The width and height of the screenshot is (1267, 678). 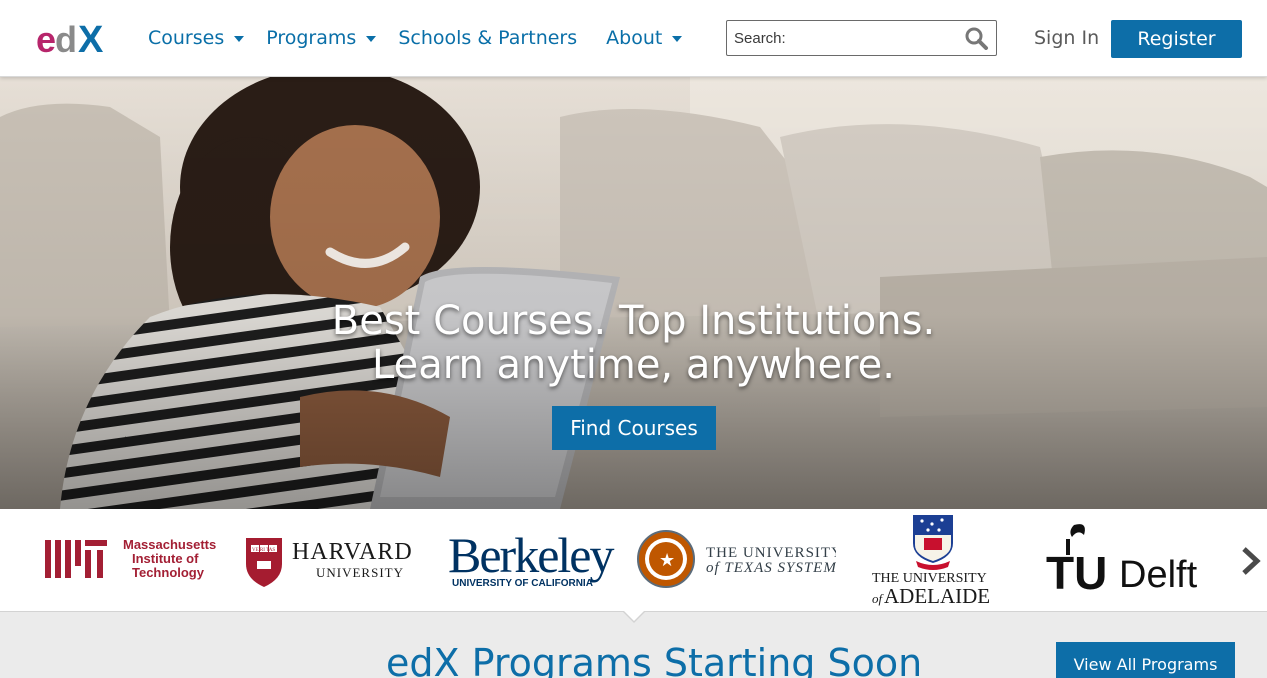 What do you see at coordinates (352, 552) in the screenshot?
I see `harvard-name: HARVARD` at bounding box center [352, 552].